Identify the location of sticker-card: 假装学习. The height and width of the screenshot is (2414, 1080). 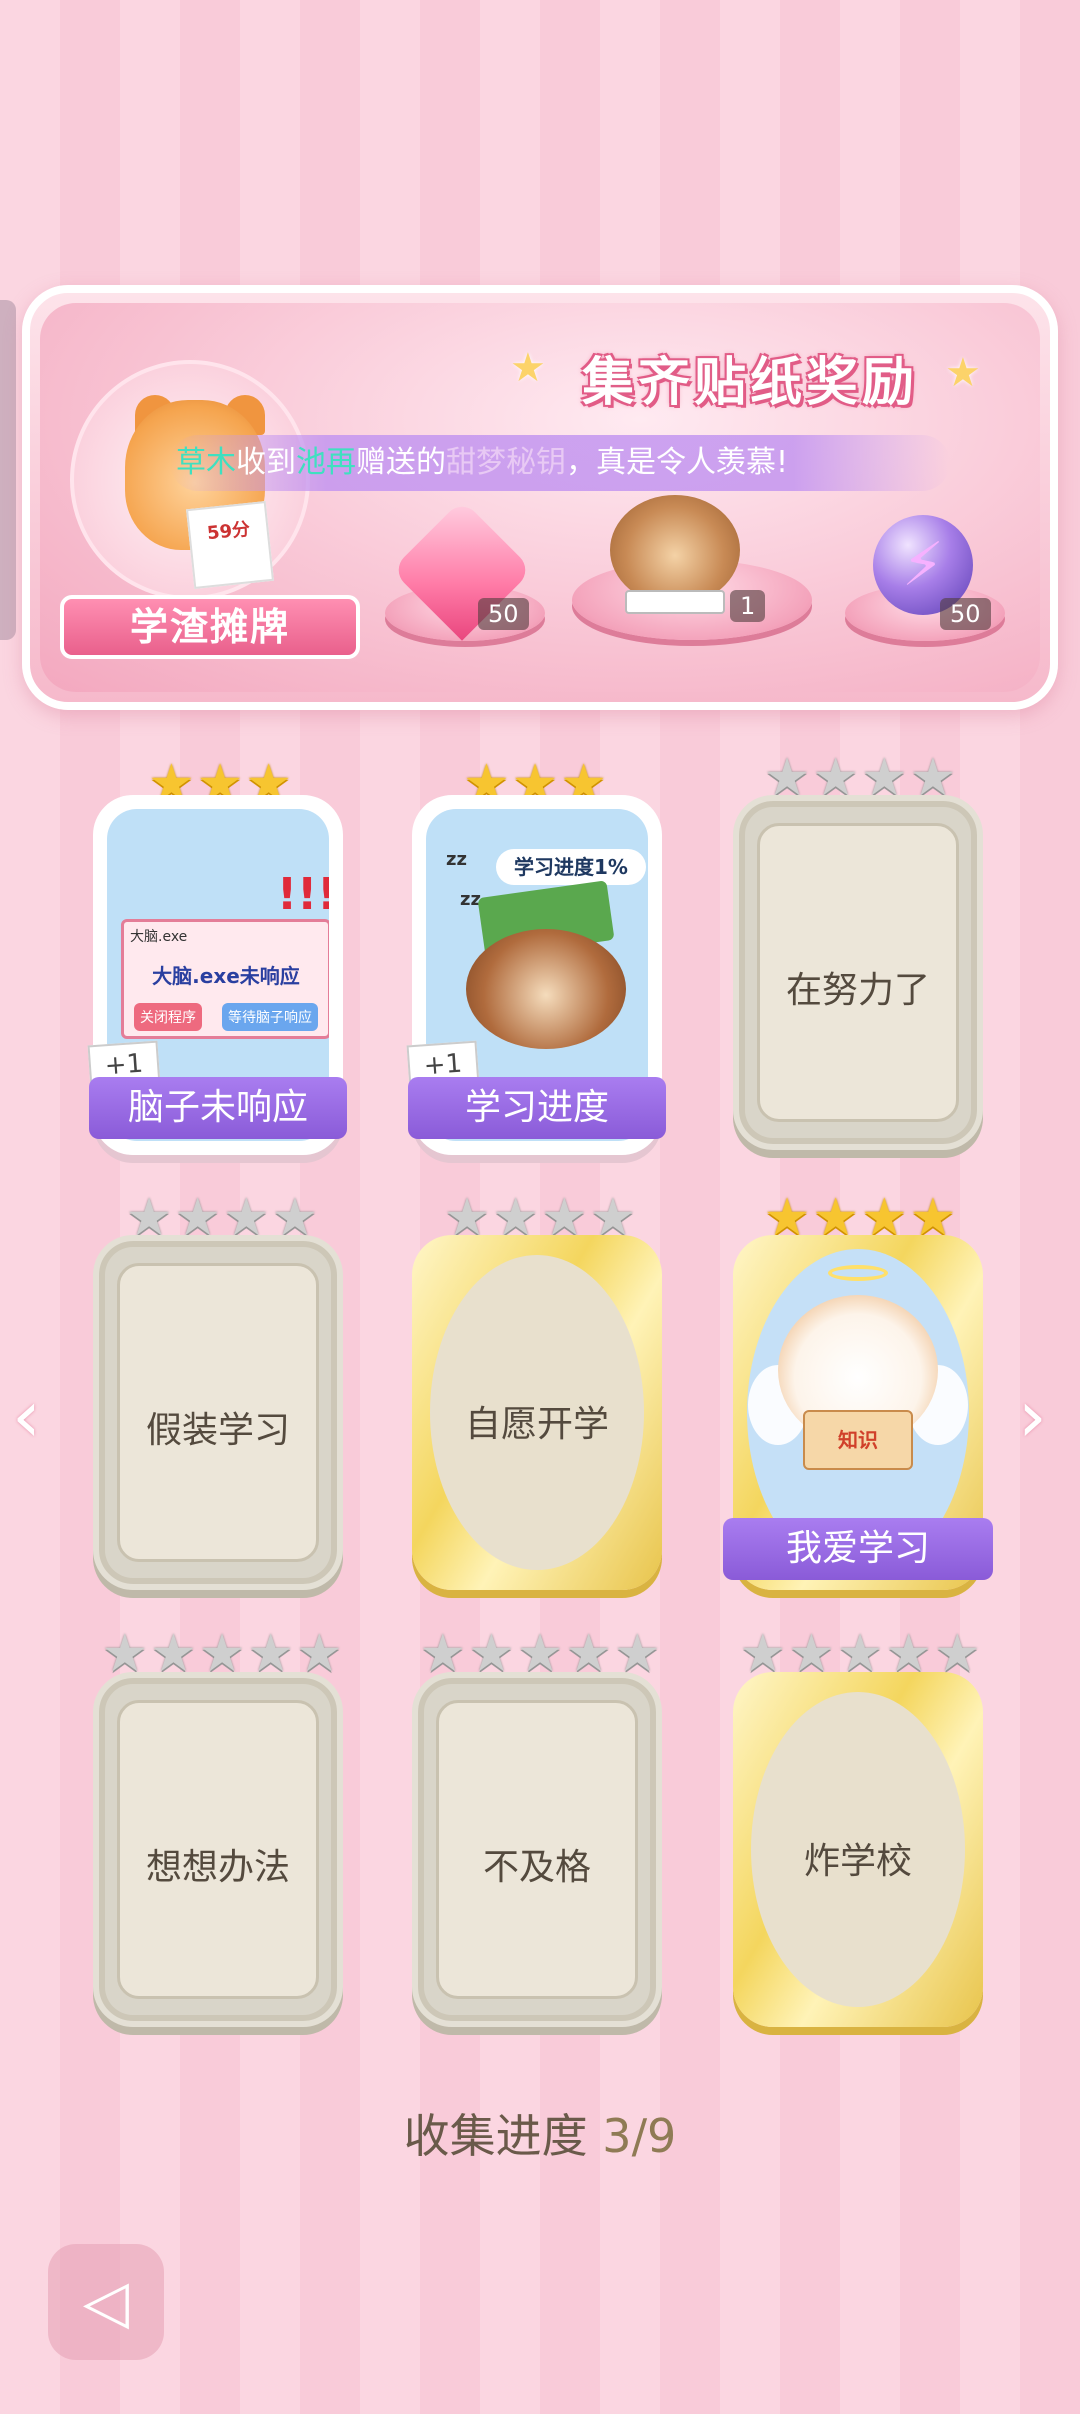
(218, 1412).